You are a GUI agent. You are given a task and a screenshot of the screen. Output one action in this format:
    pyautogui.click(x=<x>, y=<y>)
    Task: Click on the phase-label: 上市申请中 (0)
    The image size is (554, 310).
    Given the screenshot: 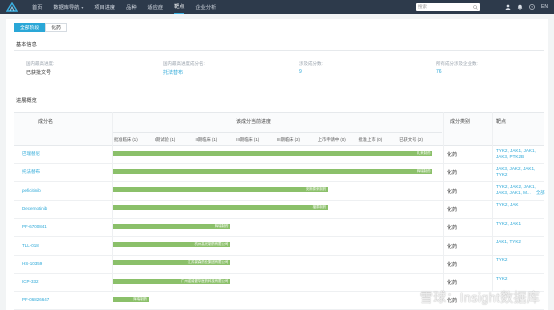 What is the action you would take?
    pyautogui.click(x=331, y=139)
    